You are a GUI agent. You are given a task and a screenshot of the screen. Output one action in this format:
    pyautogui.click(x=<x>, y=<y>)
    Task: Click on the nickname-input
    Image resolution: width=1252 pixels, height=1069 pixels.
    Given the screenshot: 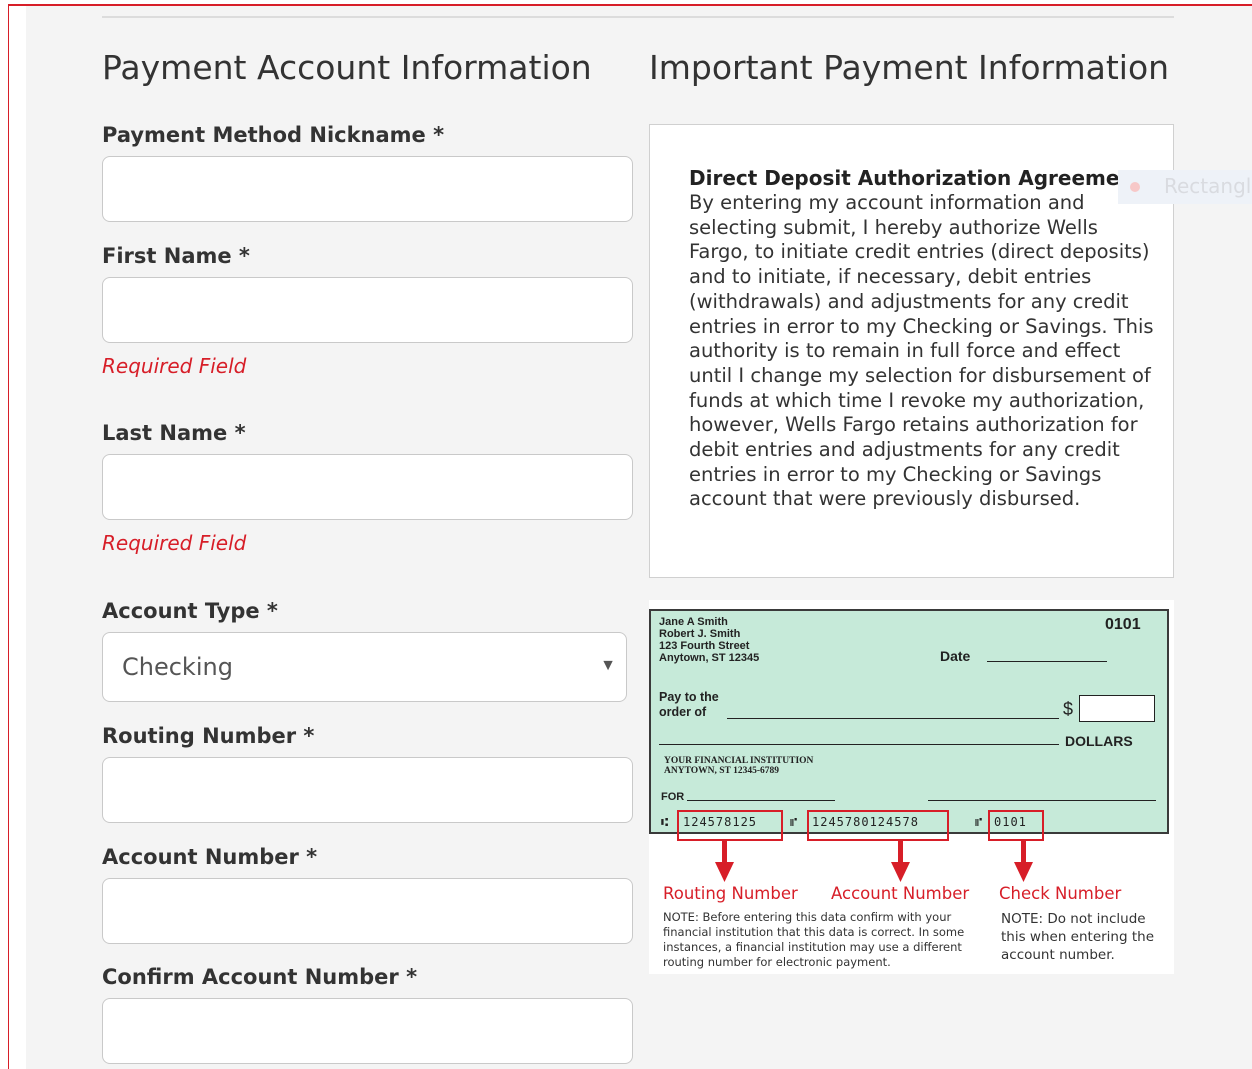 What is the action you would take?
    pyautogui.click(x=367, y=189)
    